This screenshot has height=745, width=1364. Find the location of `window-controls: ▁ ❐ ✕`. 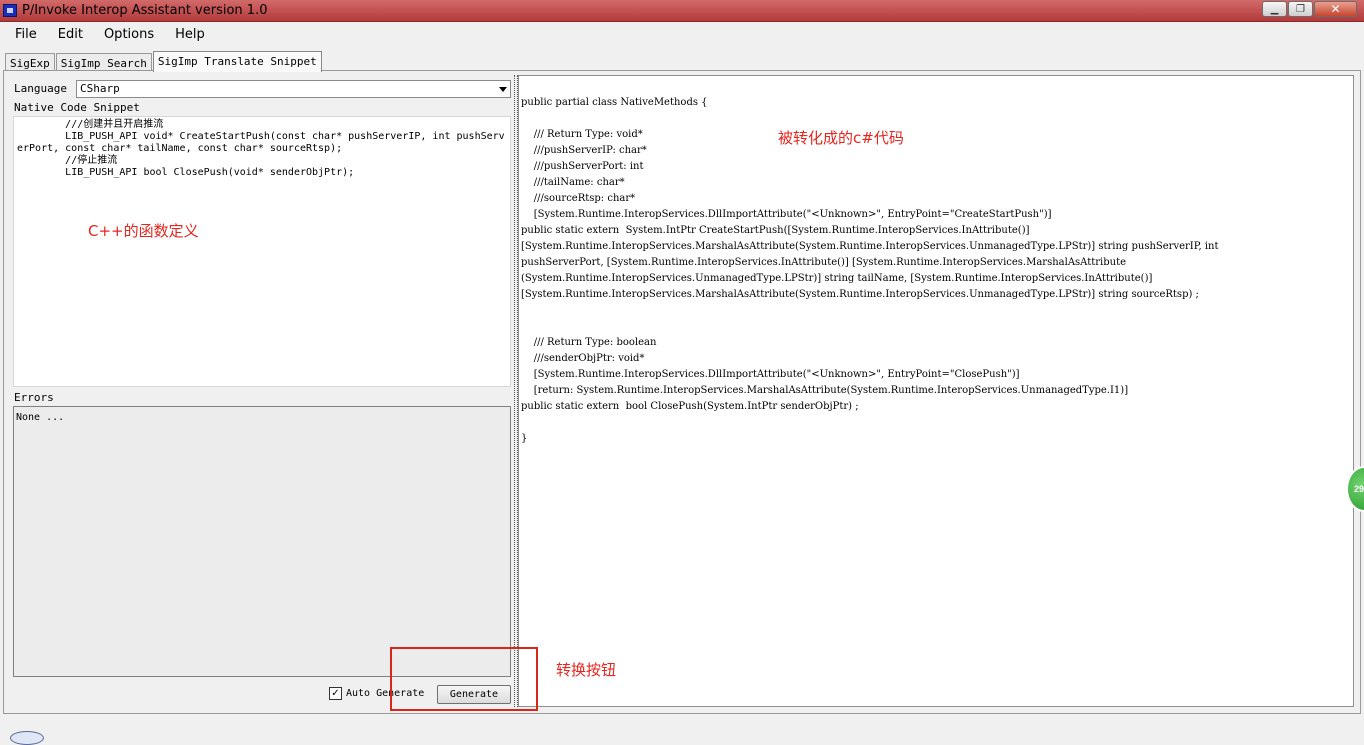

window-controls: ▁ ❐ ✕ is located at coordinates (1309, 9).